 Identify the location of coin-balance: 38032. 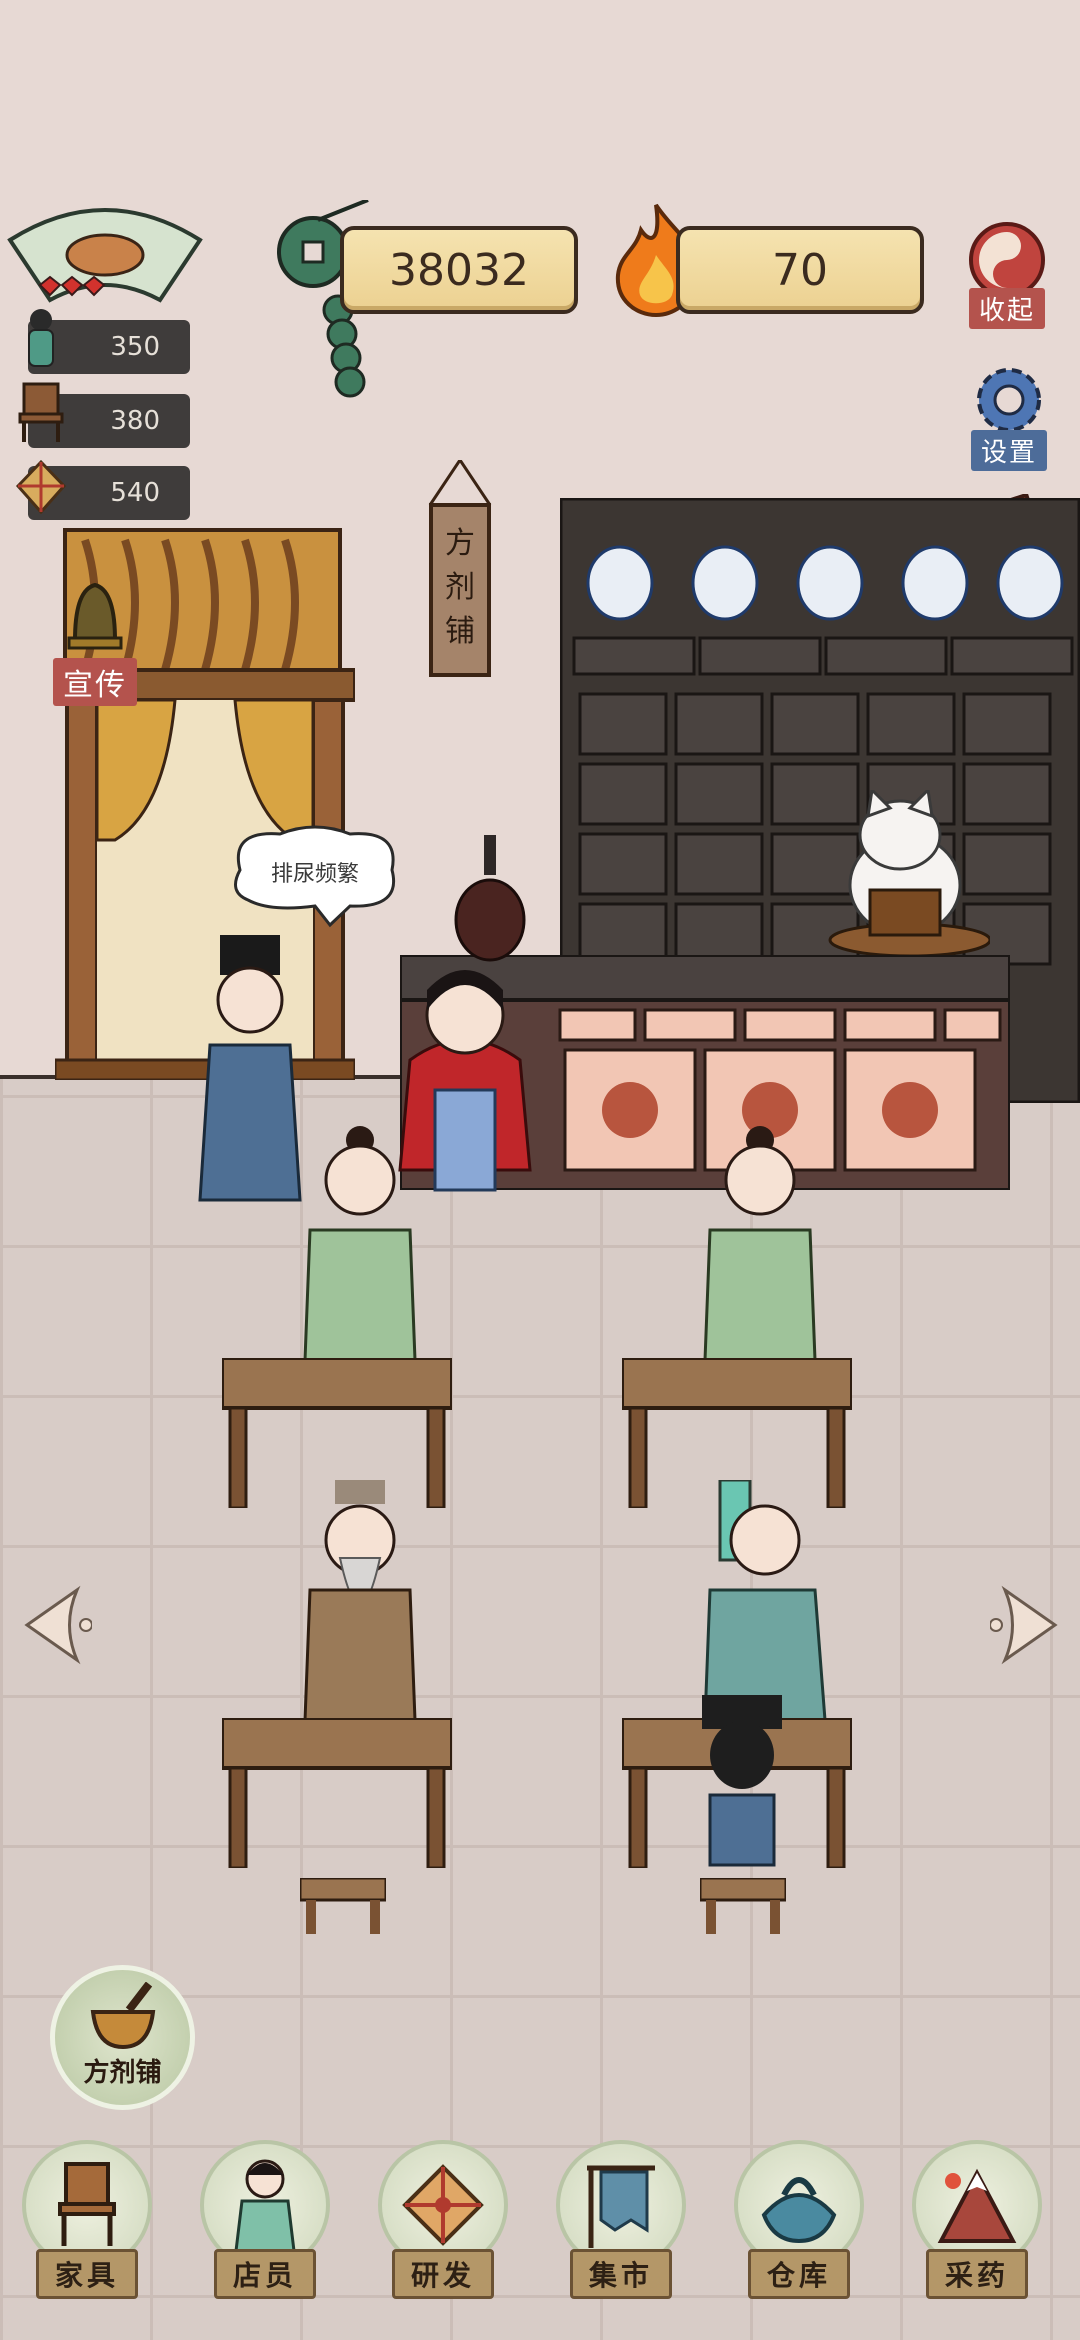
(459, 270).